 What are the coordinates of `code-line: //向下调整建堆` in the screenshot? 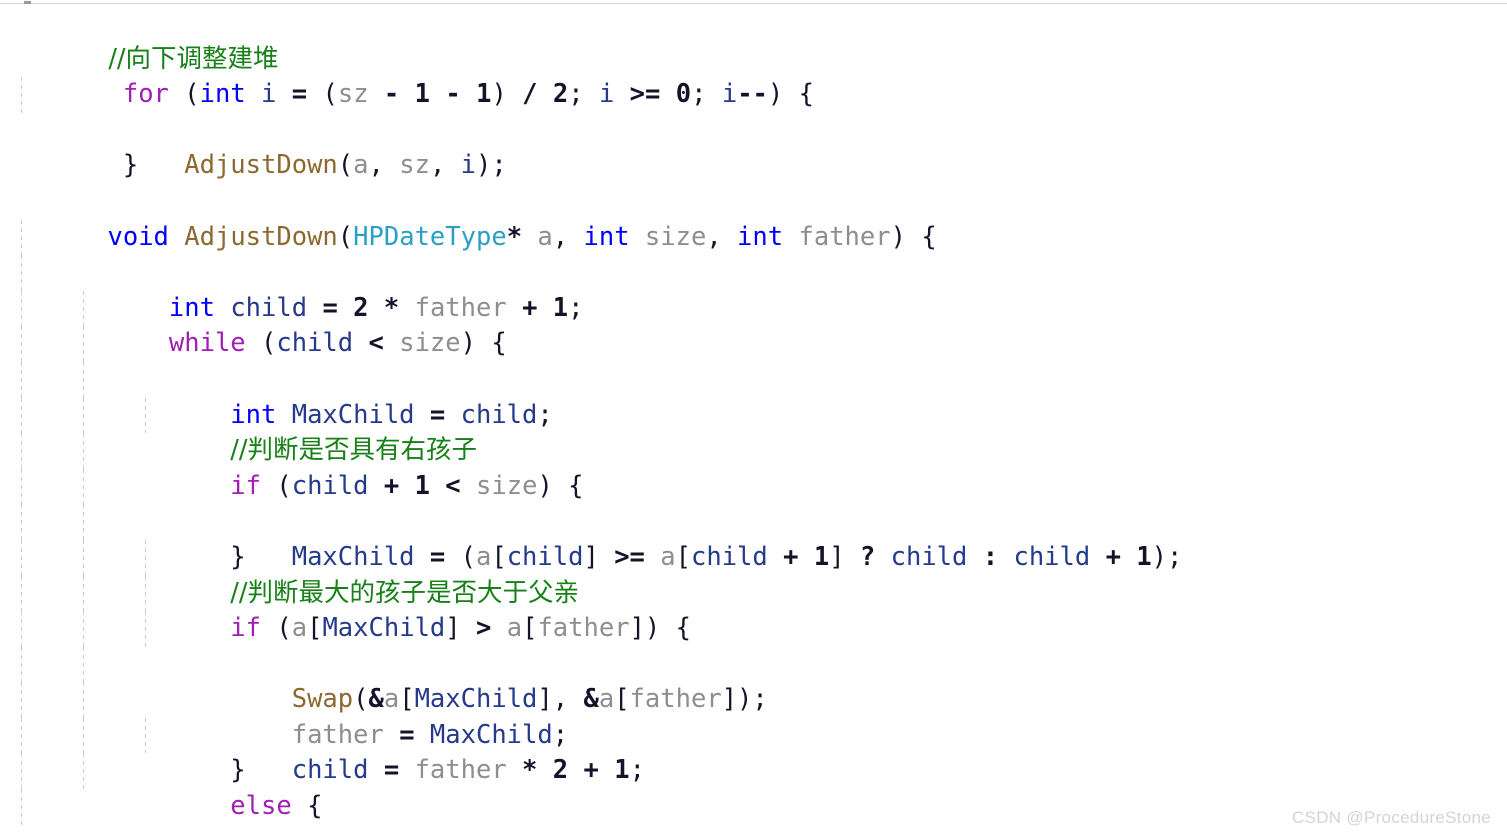 It's located at (753, 40).